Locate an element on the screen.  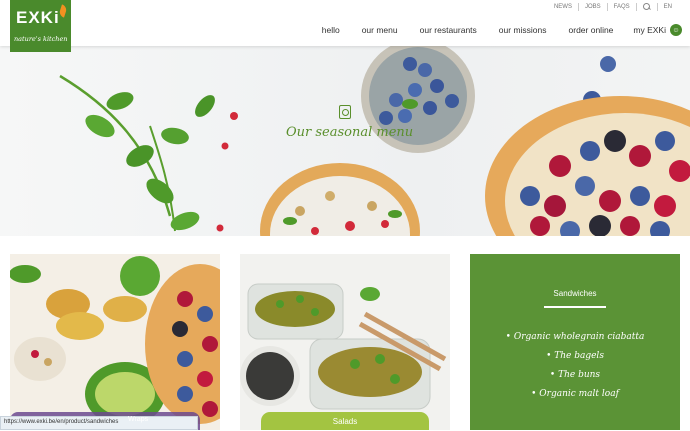
my-exki-label: my EXKi is located at coordinates (649, 30).